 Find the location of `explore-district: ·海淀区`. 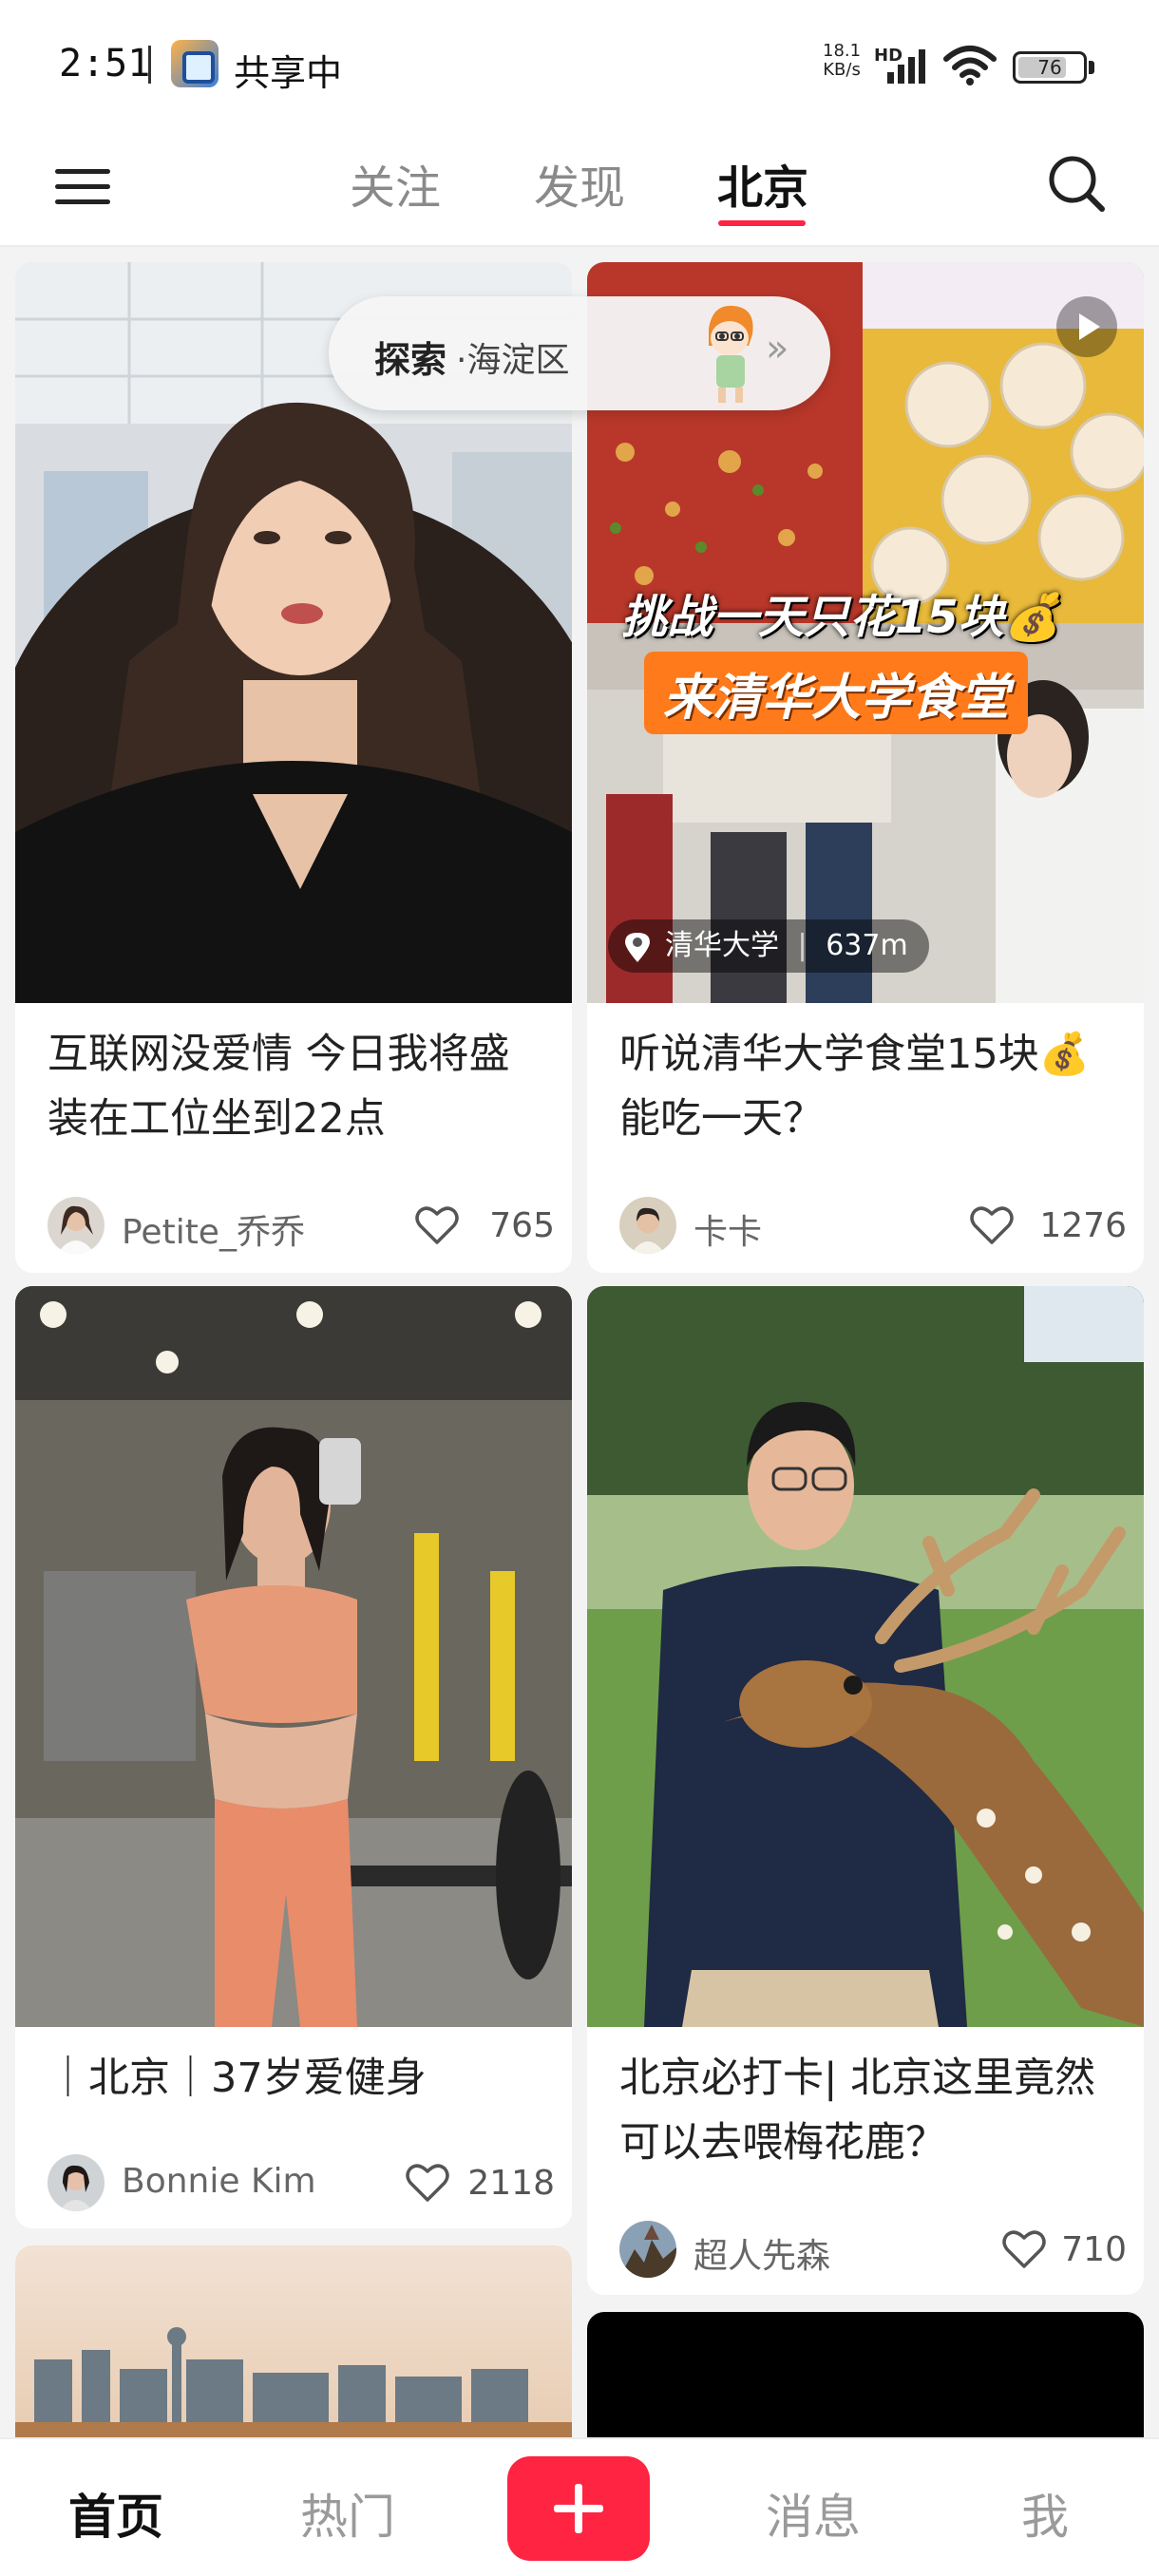

explore-district: ·海淀区 is located at coordinates (513, 360).